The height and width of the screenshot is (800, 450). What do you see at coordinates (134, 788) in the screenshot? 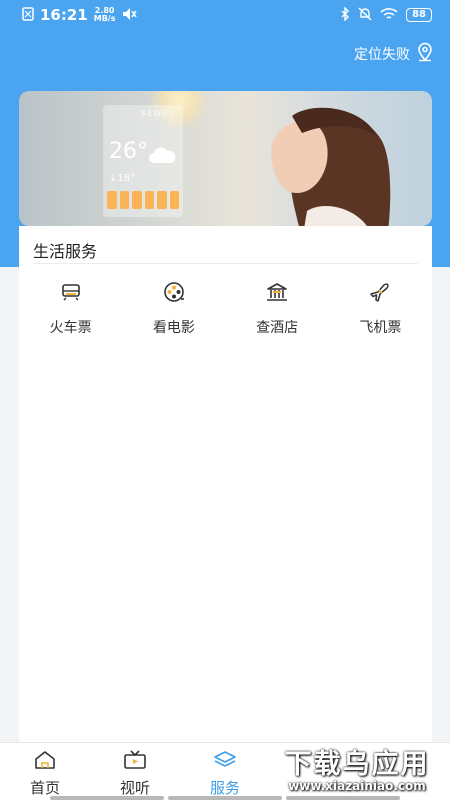
I see `tab-label: 视听` at bounding box center [134, 788].